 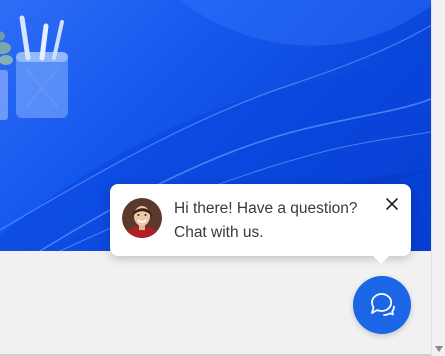 I want to click on close-popup-button, so click(x=392, y=204).